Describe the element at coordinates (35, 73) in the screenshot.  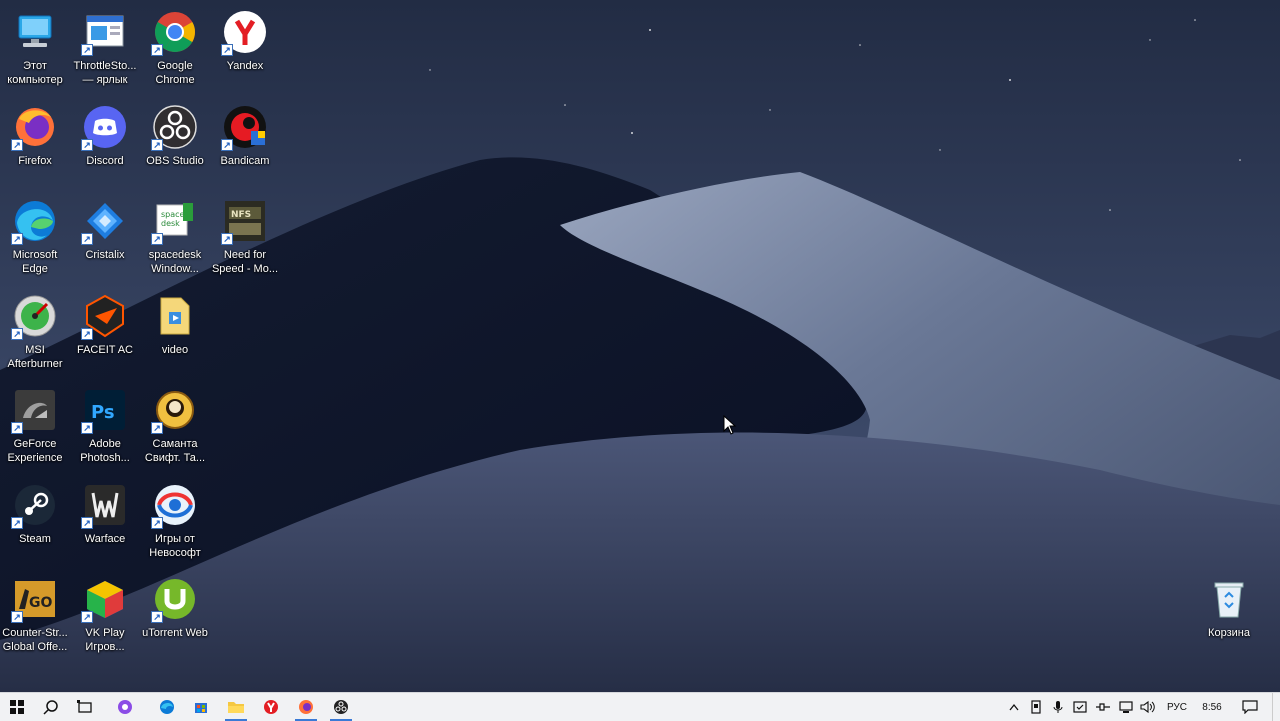
I see `desktop-icon-label: Этот компьютер` at that location.